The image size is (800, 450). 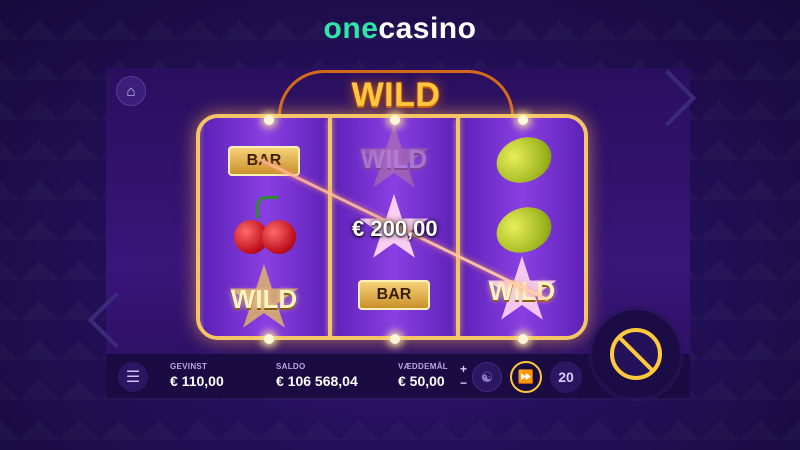 I want to click on gevinst-value: € 110,00, so click(x=197, y=381).